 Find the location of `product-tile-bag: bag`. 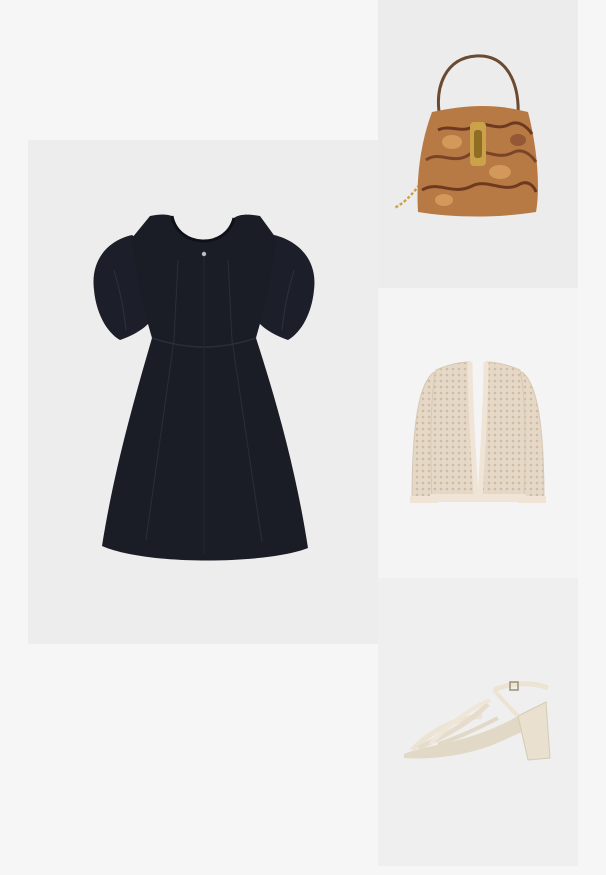

product-tile-bag: bag is located at coordinates (478, 144).